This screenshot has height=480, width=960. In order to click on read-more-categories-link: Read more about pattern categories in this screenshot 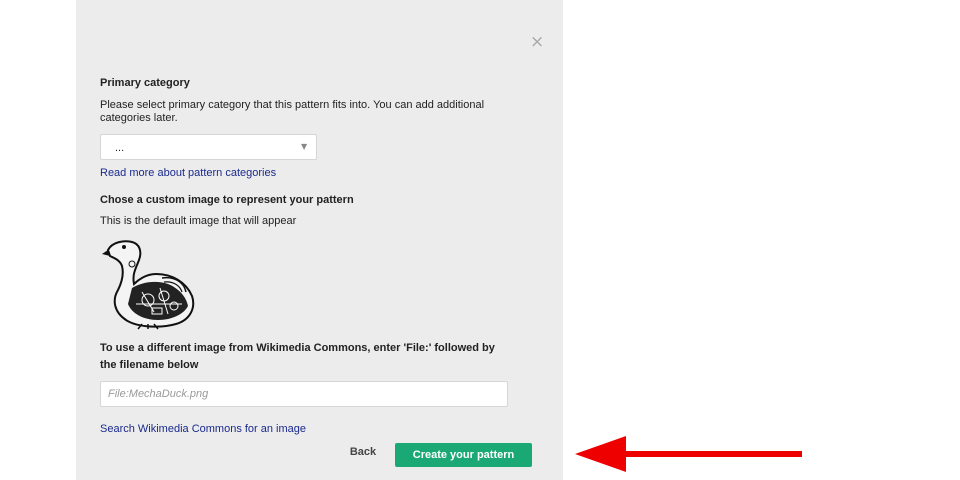, I will do `click(188, 173)`.